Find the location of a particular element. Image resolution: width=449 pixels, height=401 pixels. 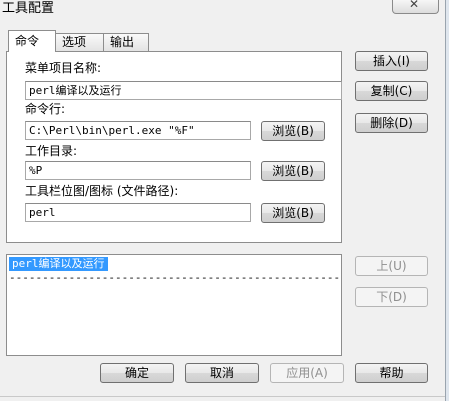

icon-path-field: perl is located at coordinates (138, 212).